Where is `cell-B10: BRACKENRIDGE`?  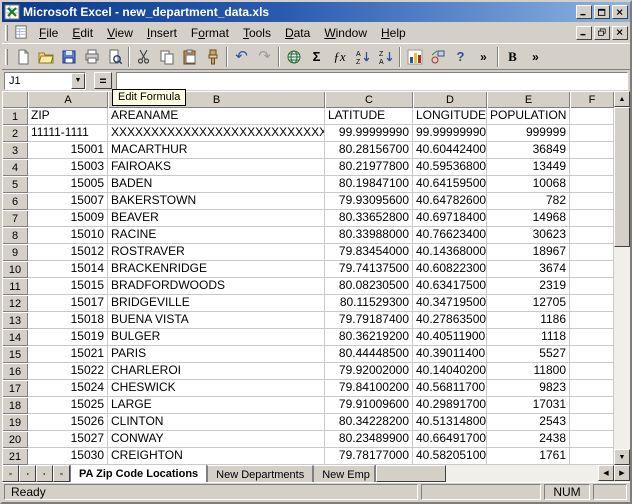 cell-B10: BRACKENRIDGE is located at coordinates (216, 269).